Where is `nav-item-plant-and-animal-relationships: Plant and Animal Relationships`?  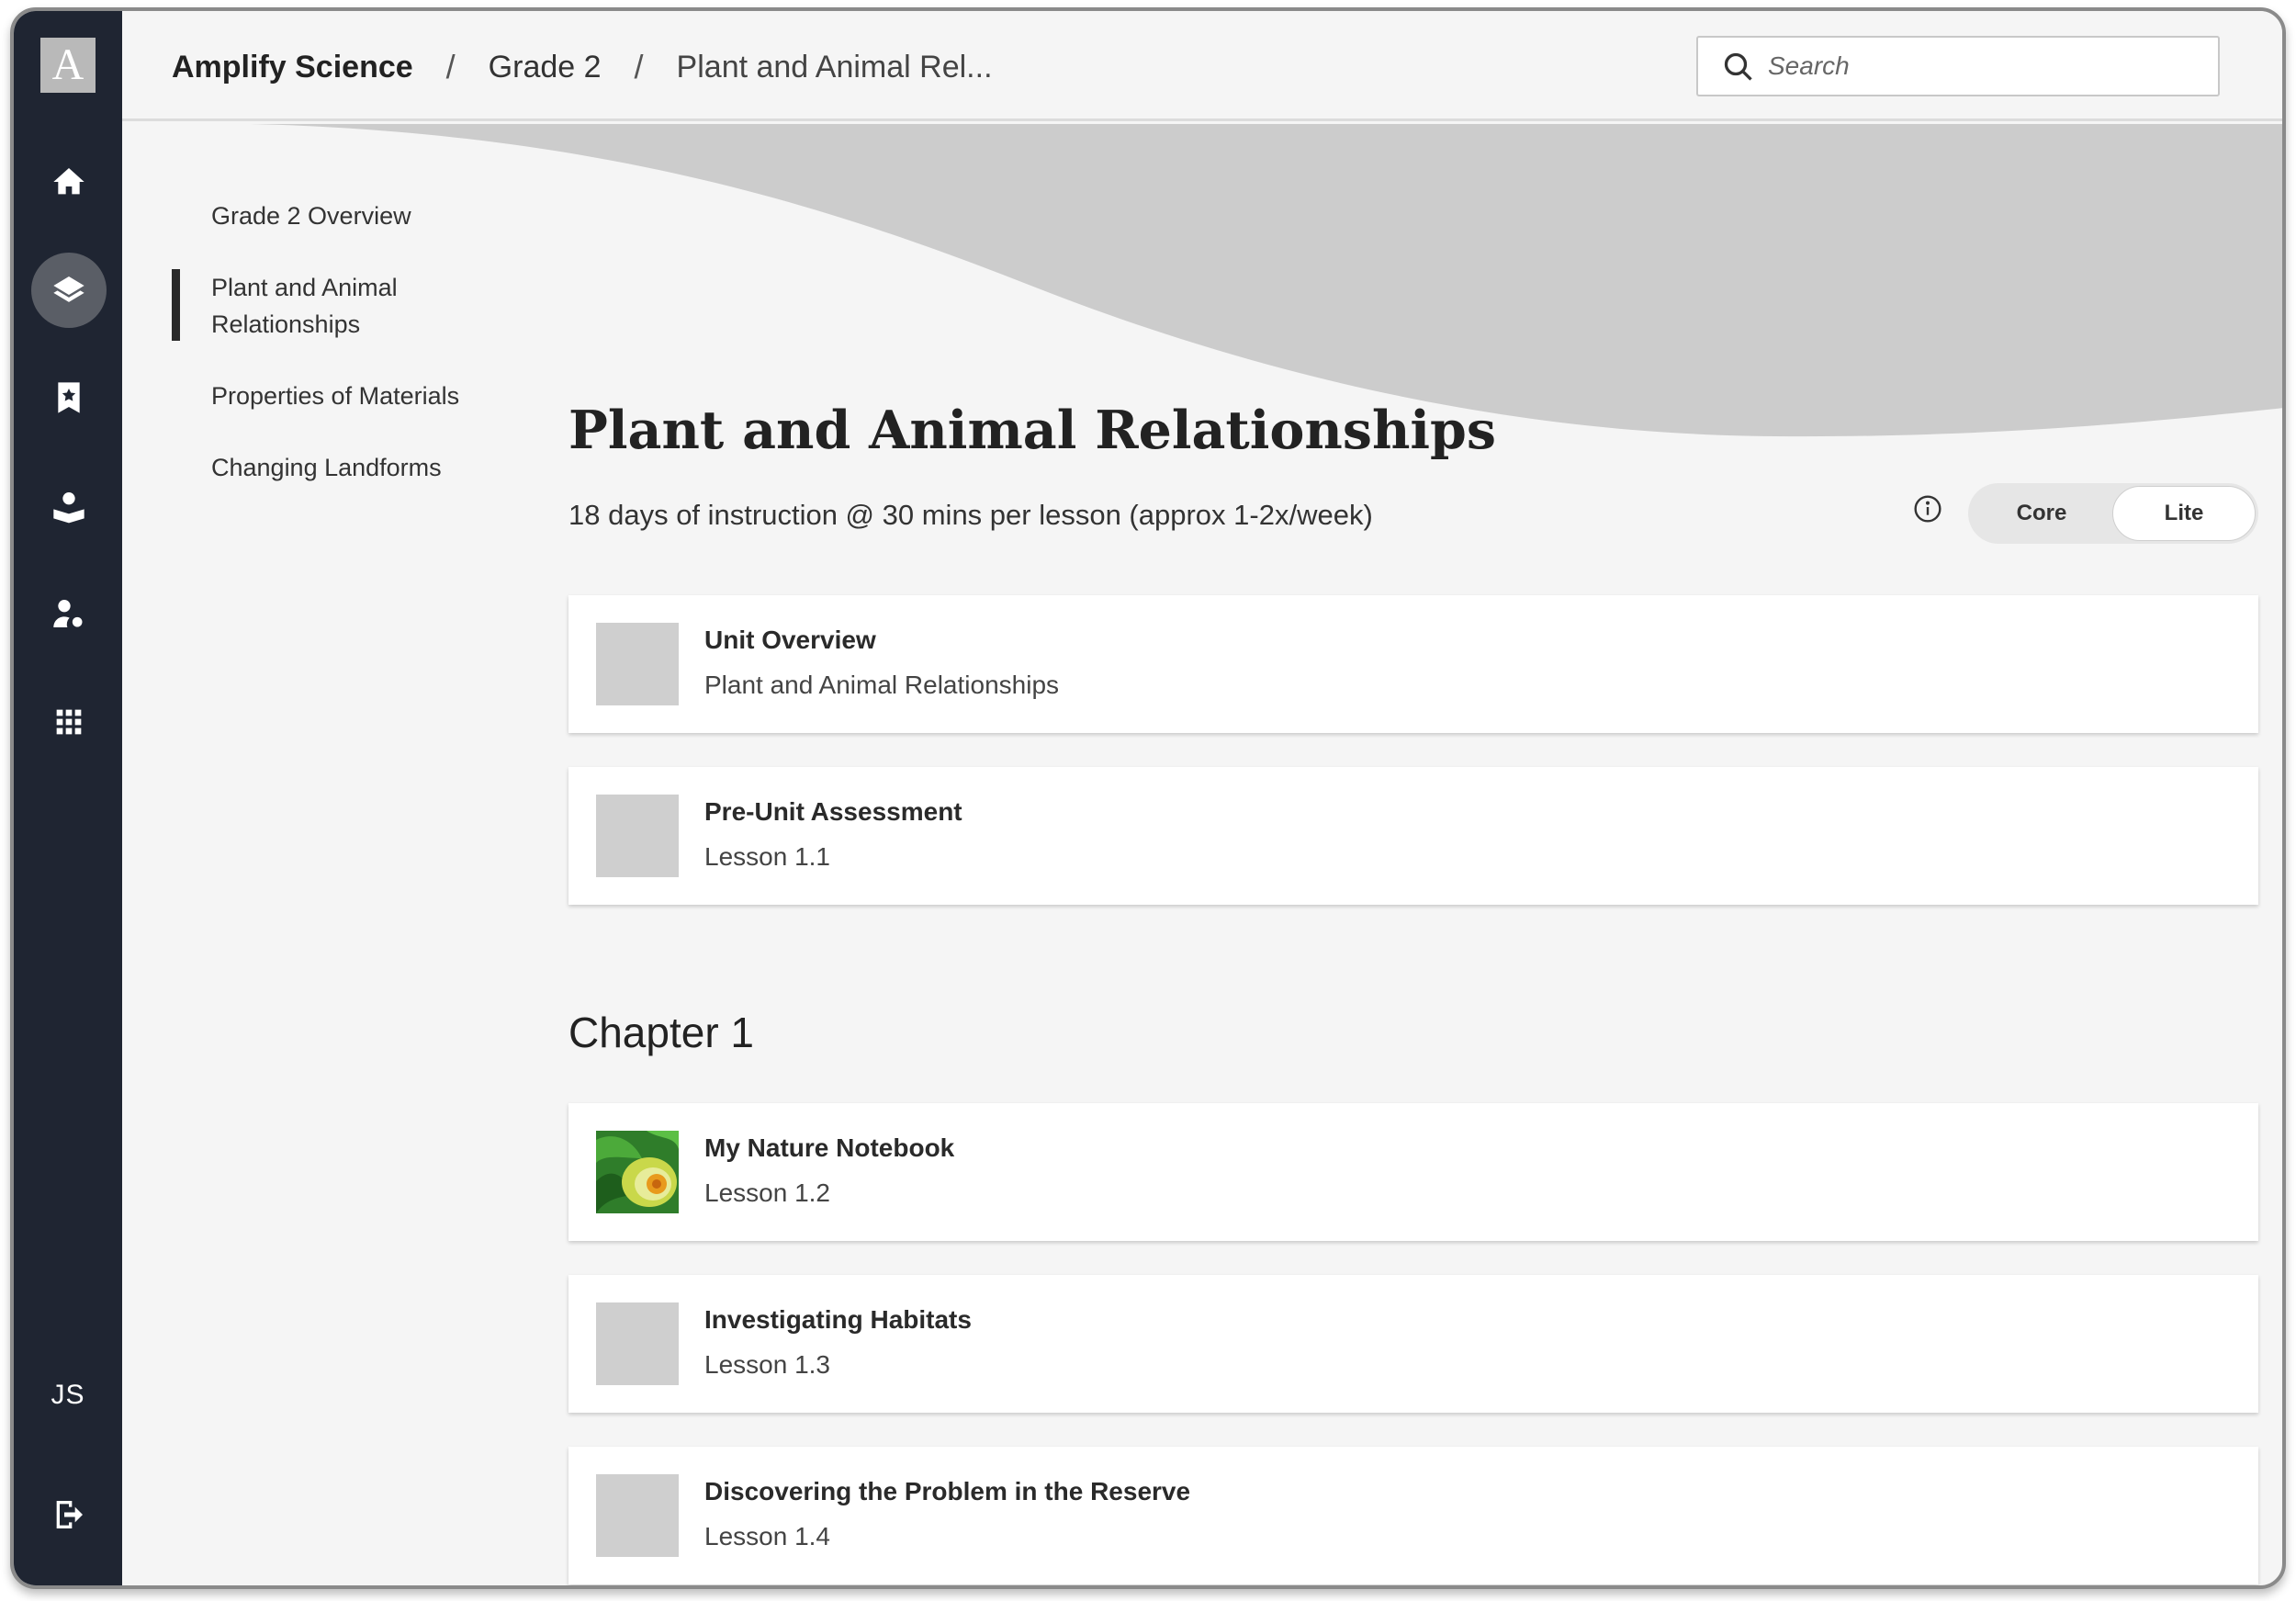
nav-item-plant-and-animal-relationships: Plant and Animal Relationships is located at coordinates (323, 306).